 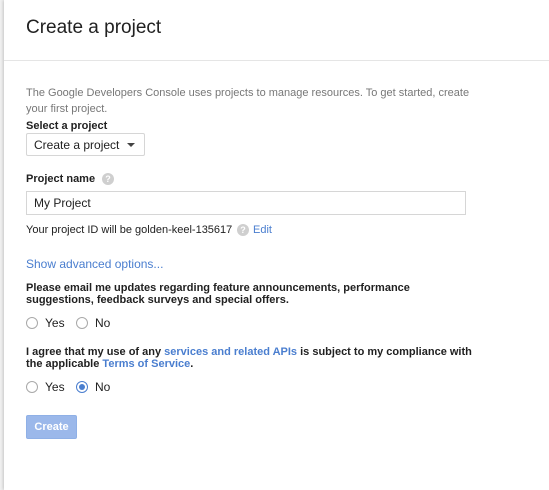 What do you see at coordinates (67, 126) in the screenshot?
I see `select-project-label: Select a project` at bounding box center [67, 126].